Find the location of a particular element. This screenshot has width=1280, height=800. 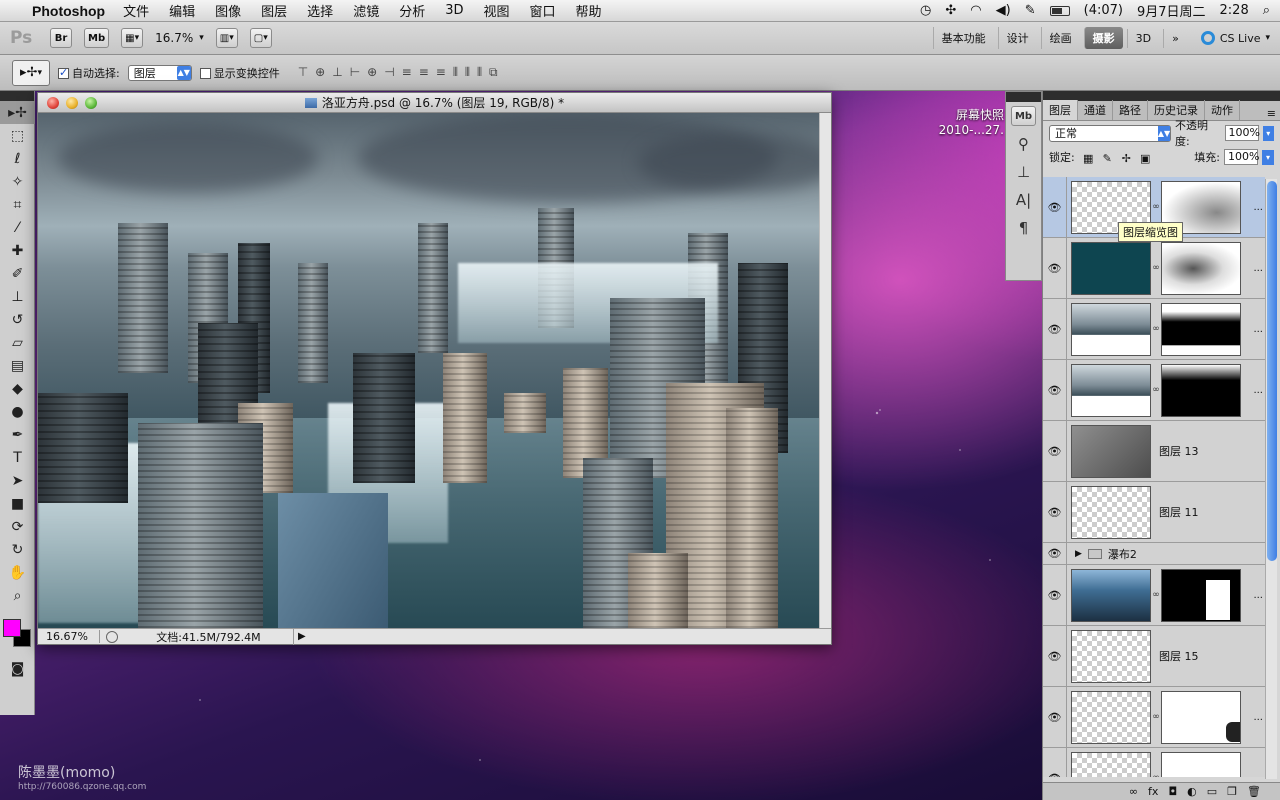

tools-panel-header is located at coordinates (17, 96).